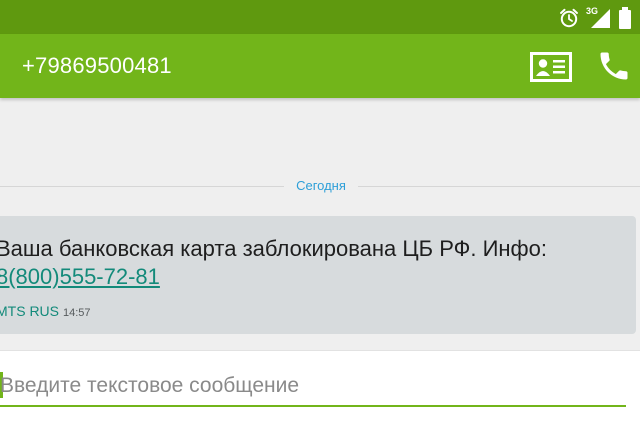 This screenshot has width=640, height=427. Describe the element at coordinates (625, 18) in the screenshot. I see `battery-icon` at that location.